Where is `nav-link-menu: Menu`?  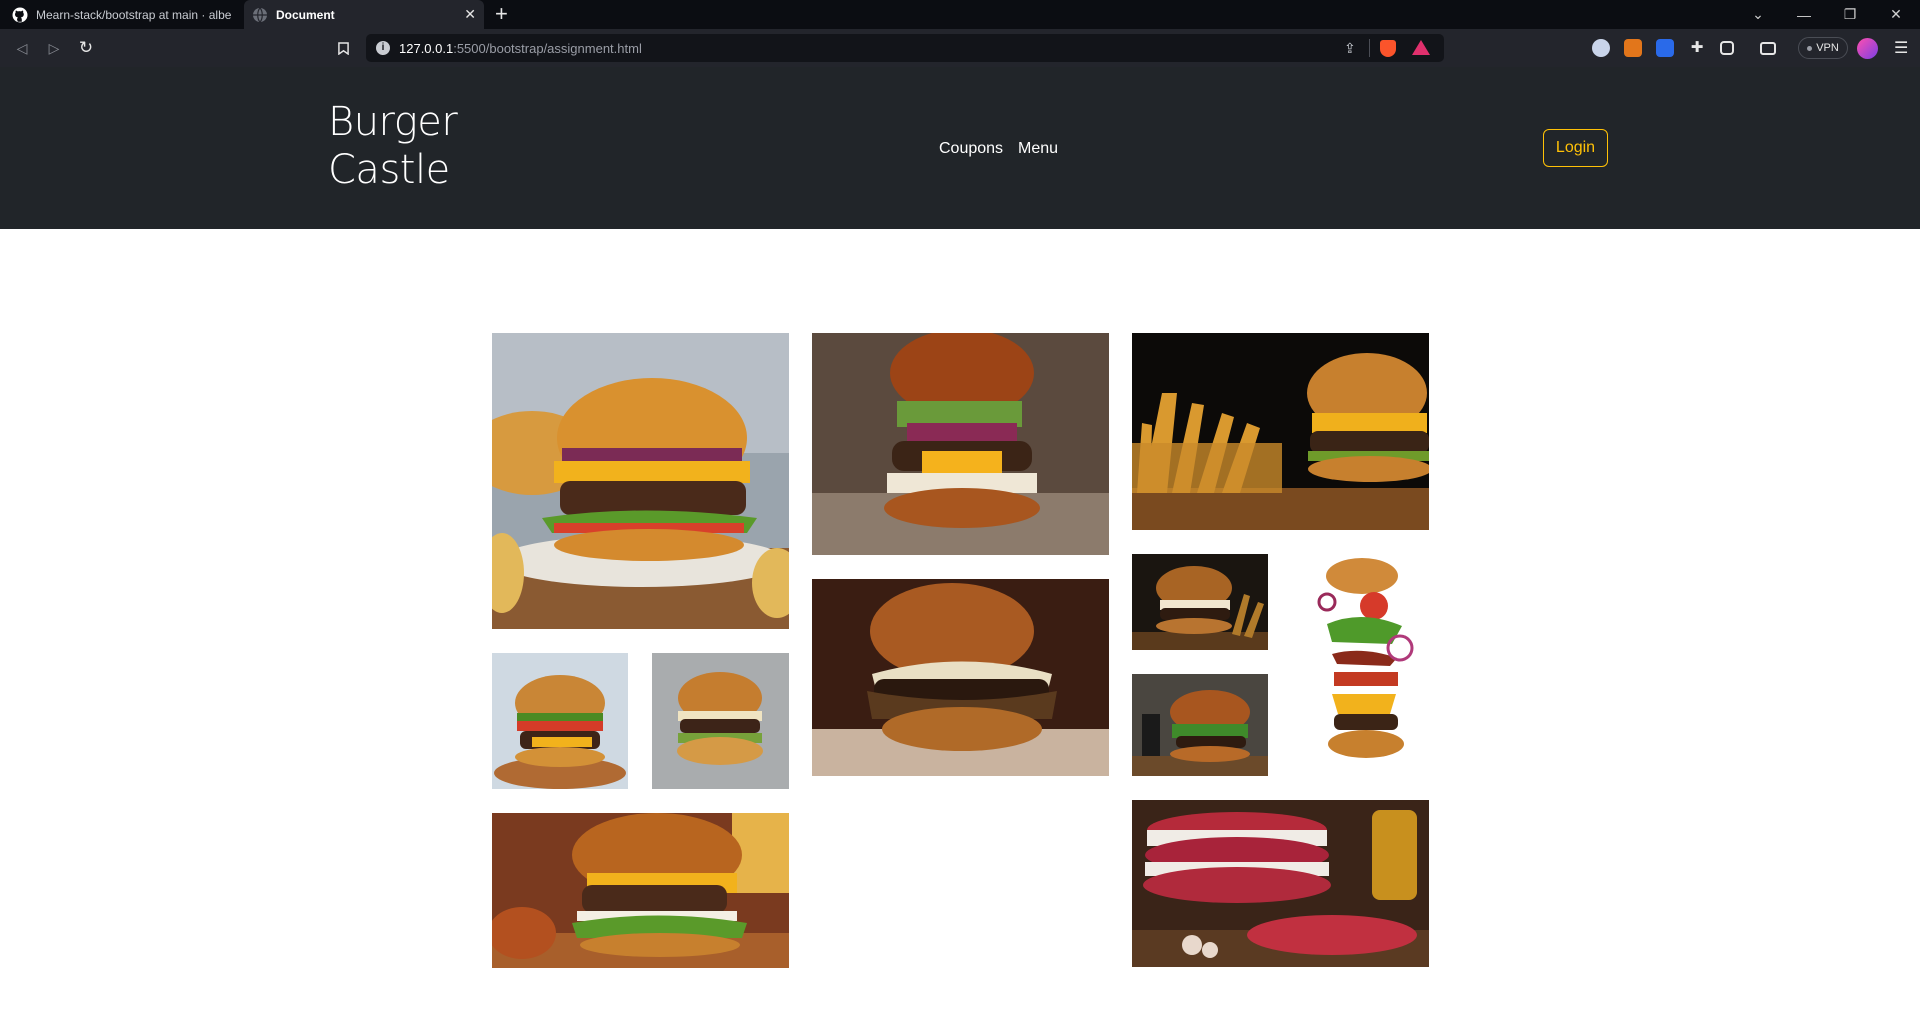
nav-link-menu: Menu is located at coordinates (1038, 149).